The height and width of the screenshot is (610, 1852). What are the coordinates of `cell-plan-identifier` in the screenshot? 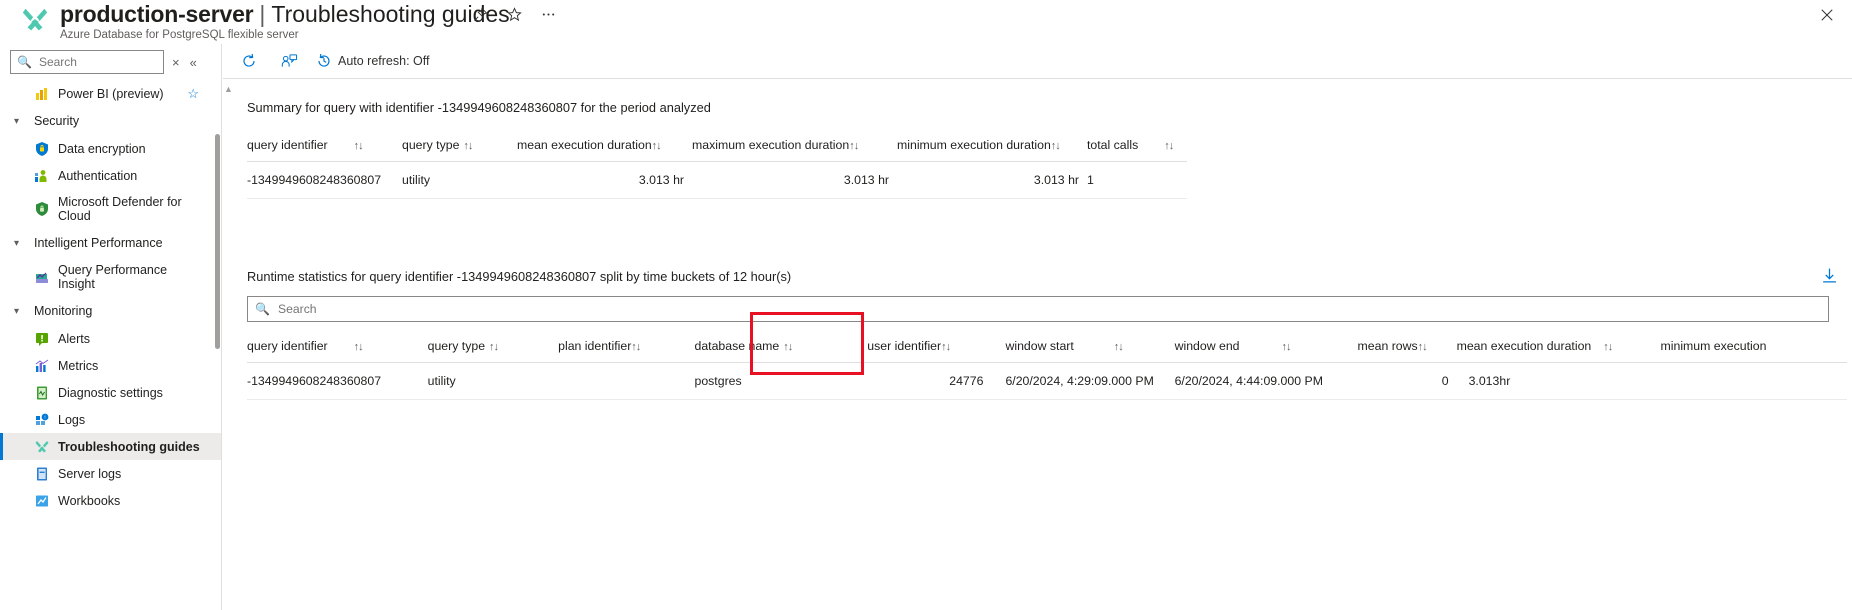 It's located at (626, 381).